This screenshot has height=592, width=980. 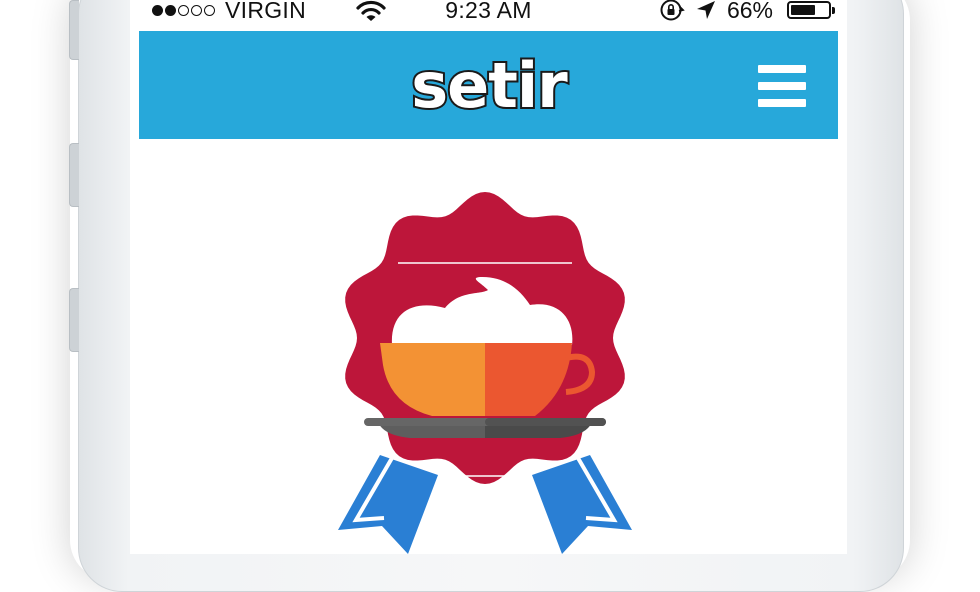 I want to click on battery-level, so click(x=803, y=10).